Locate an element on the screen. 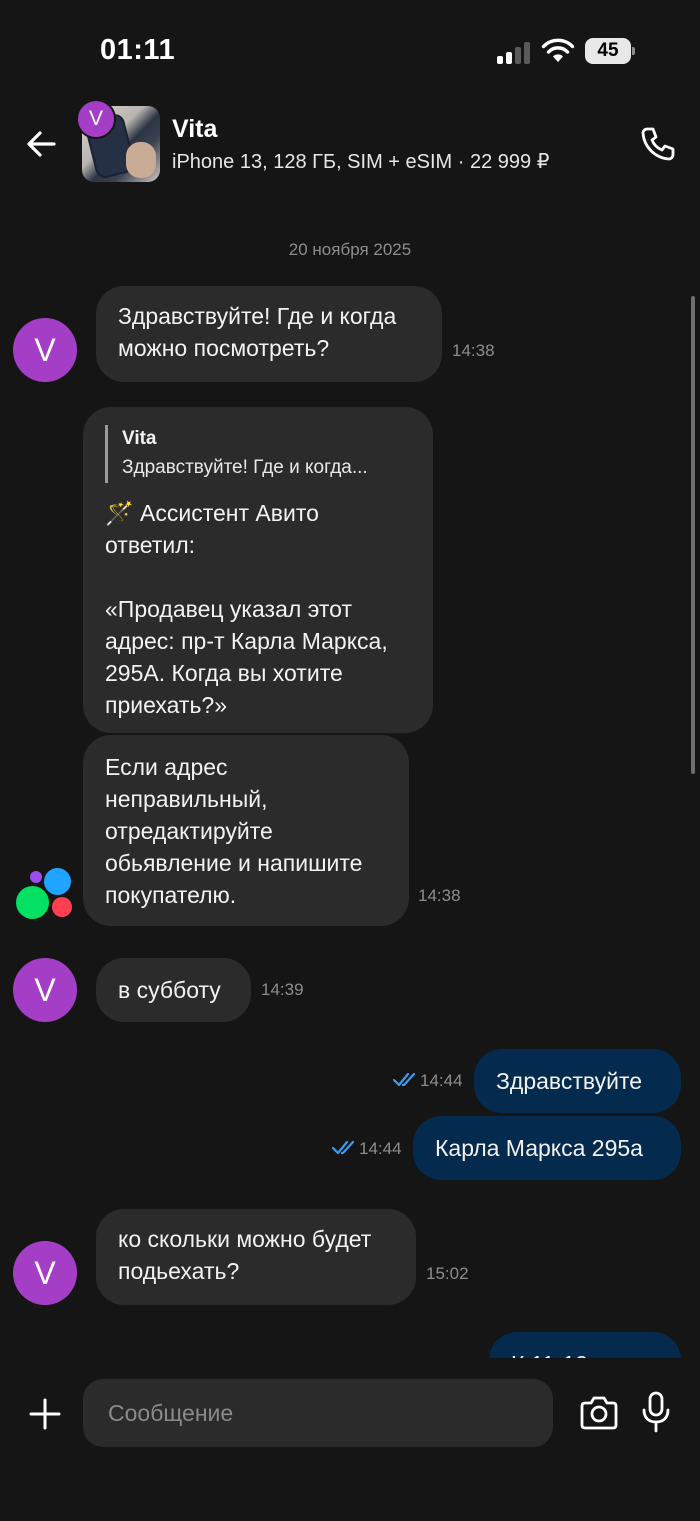 The image size is (700, 1521). message-text: Здравствуйте! Где и когда is located at coordinates (257, 316).